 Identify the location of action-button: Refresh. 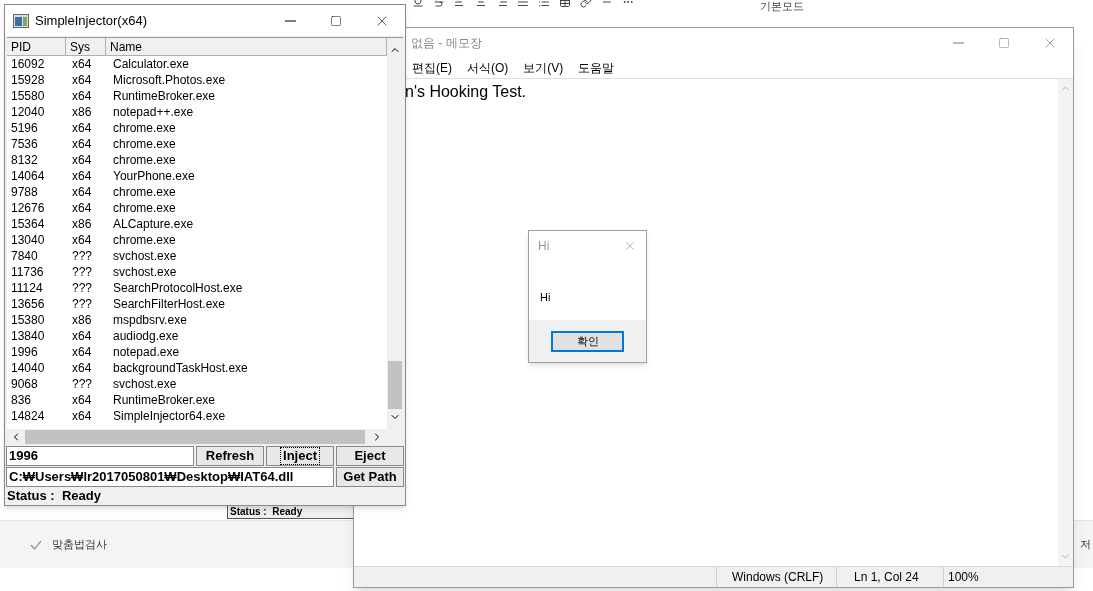
(230, 456).